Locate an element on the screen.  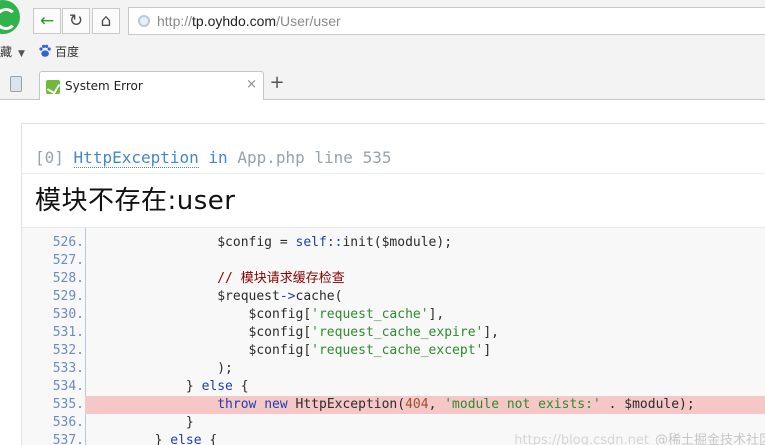
tab-strip: System Error × + is located at coordinates (382, 84).